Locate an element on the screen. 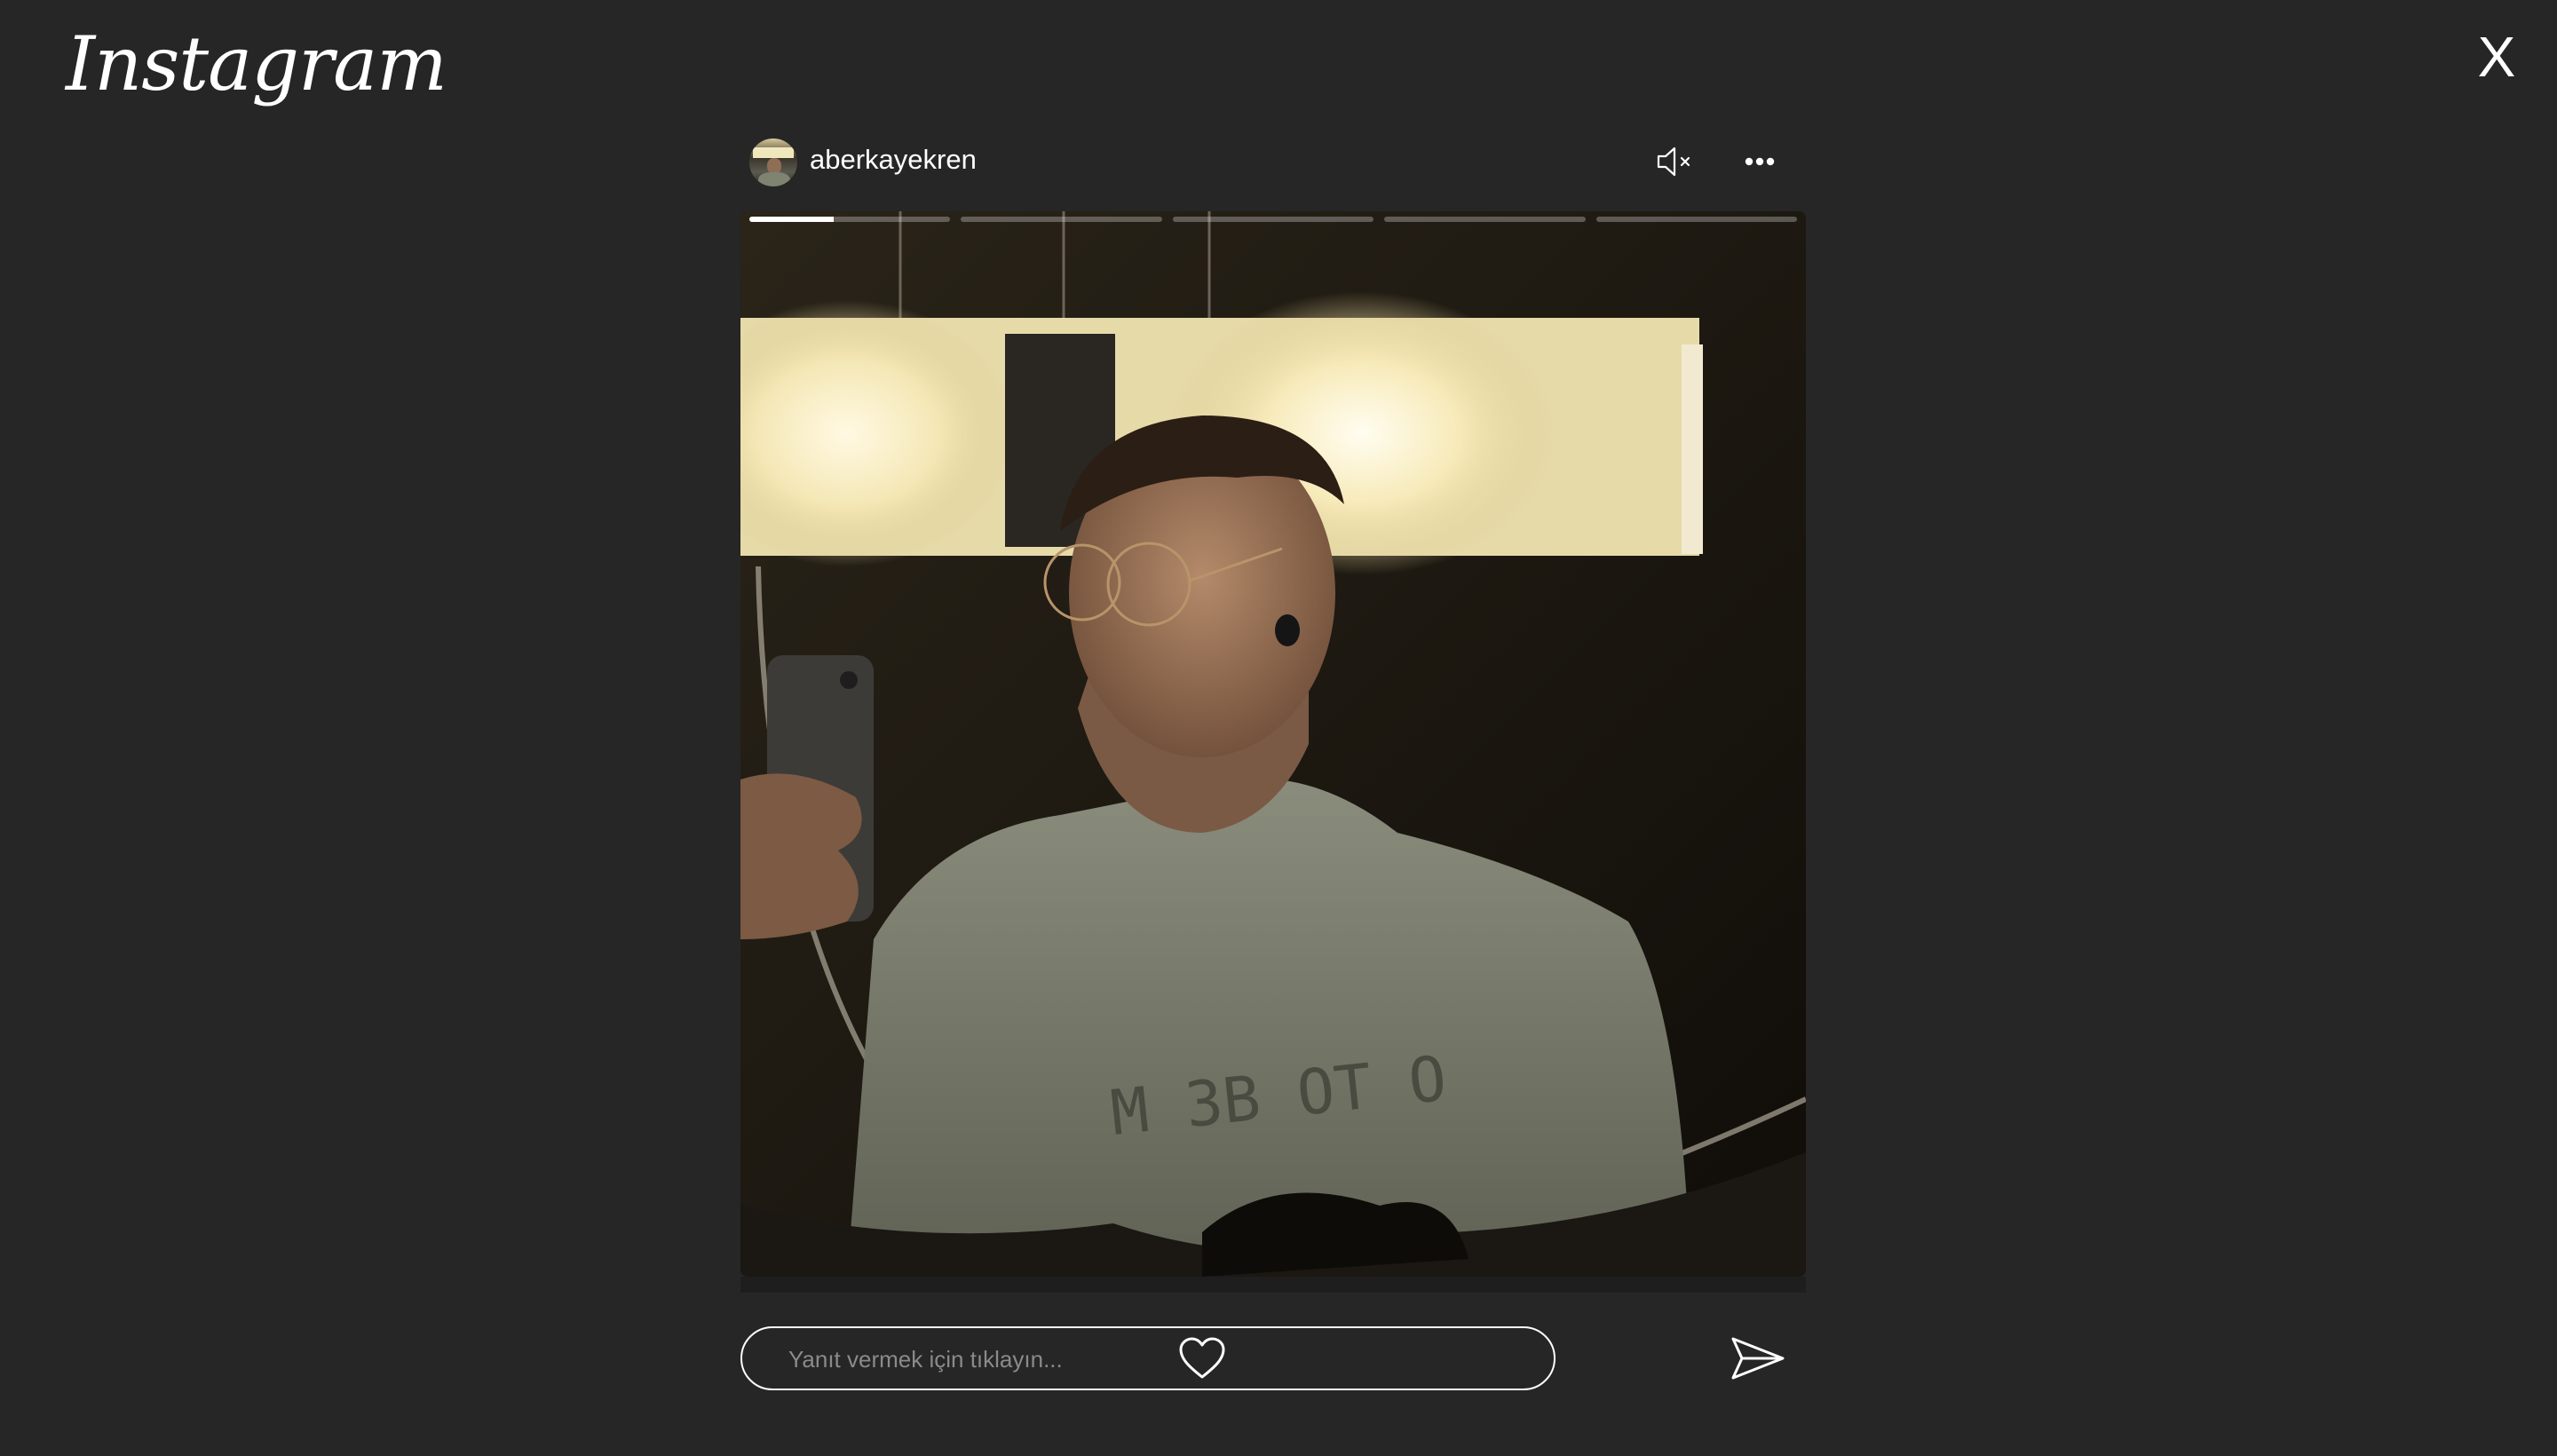  speaker-muted-icon is located at coordinates (1673, 161).